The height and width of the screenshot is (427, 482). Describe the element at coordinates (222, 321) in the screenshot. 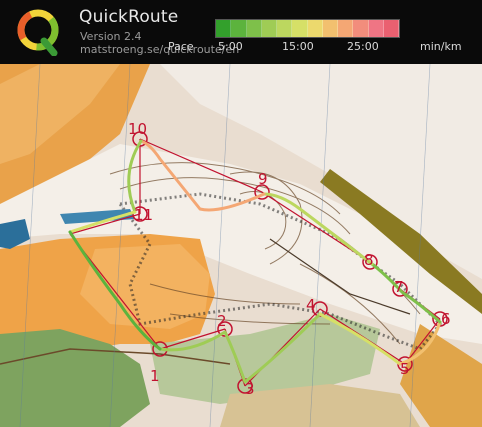

I see `control-2: 2` at that location.